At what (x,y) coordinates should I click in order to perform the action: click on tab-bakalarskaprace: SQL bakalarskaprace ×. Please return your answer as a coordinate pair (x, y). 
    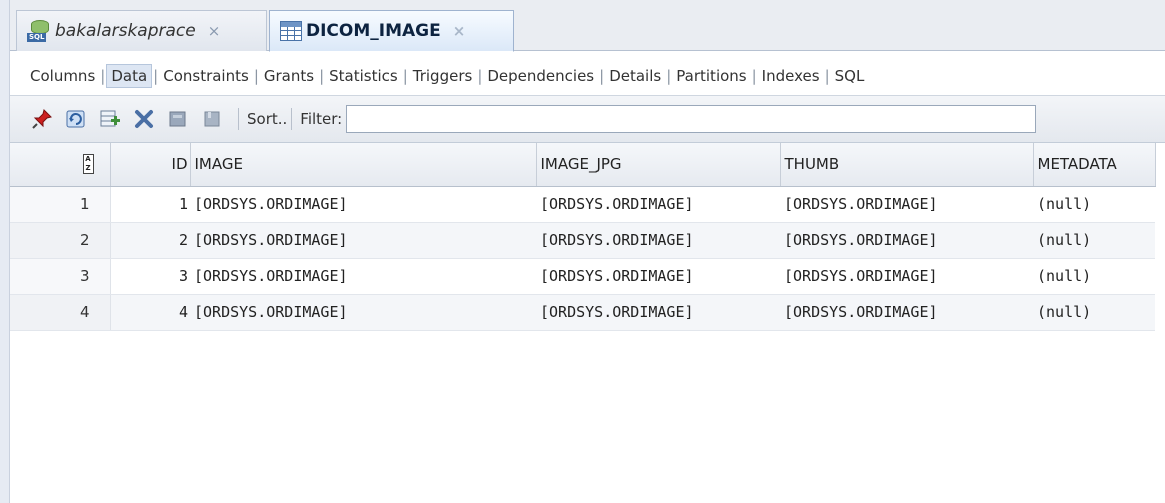
    Looking at the image, I should click on (141, 30).